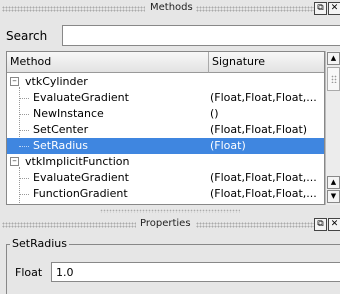 This screenshot has height=294, width=340. I want to click on table-row: NewInstance (), so click(165, 114).